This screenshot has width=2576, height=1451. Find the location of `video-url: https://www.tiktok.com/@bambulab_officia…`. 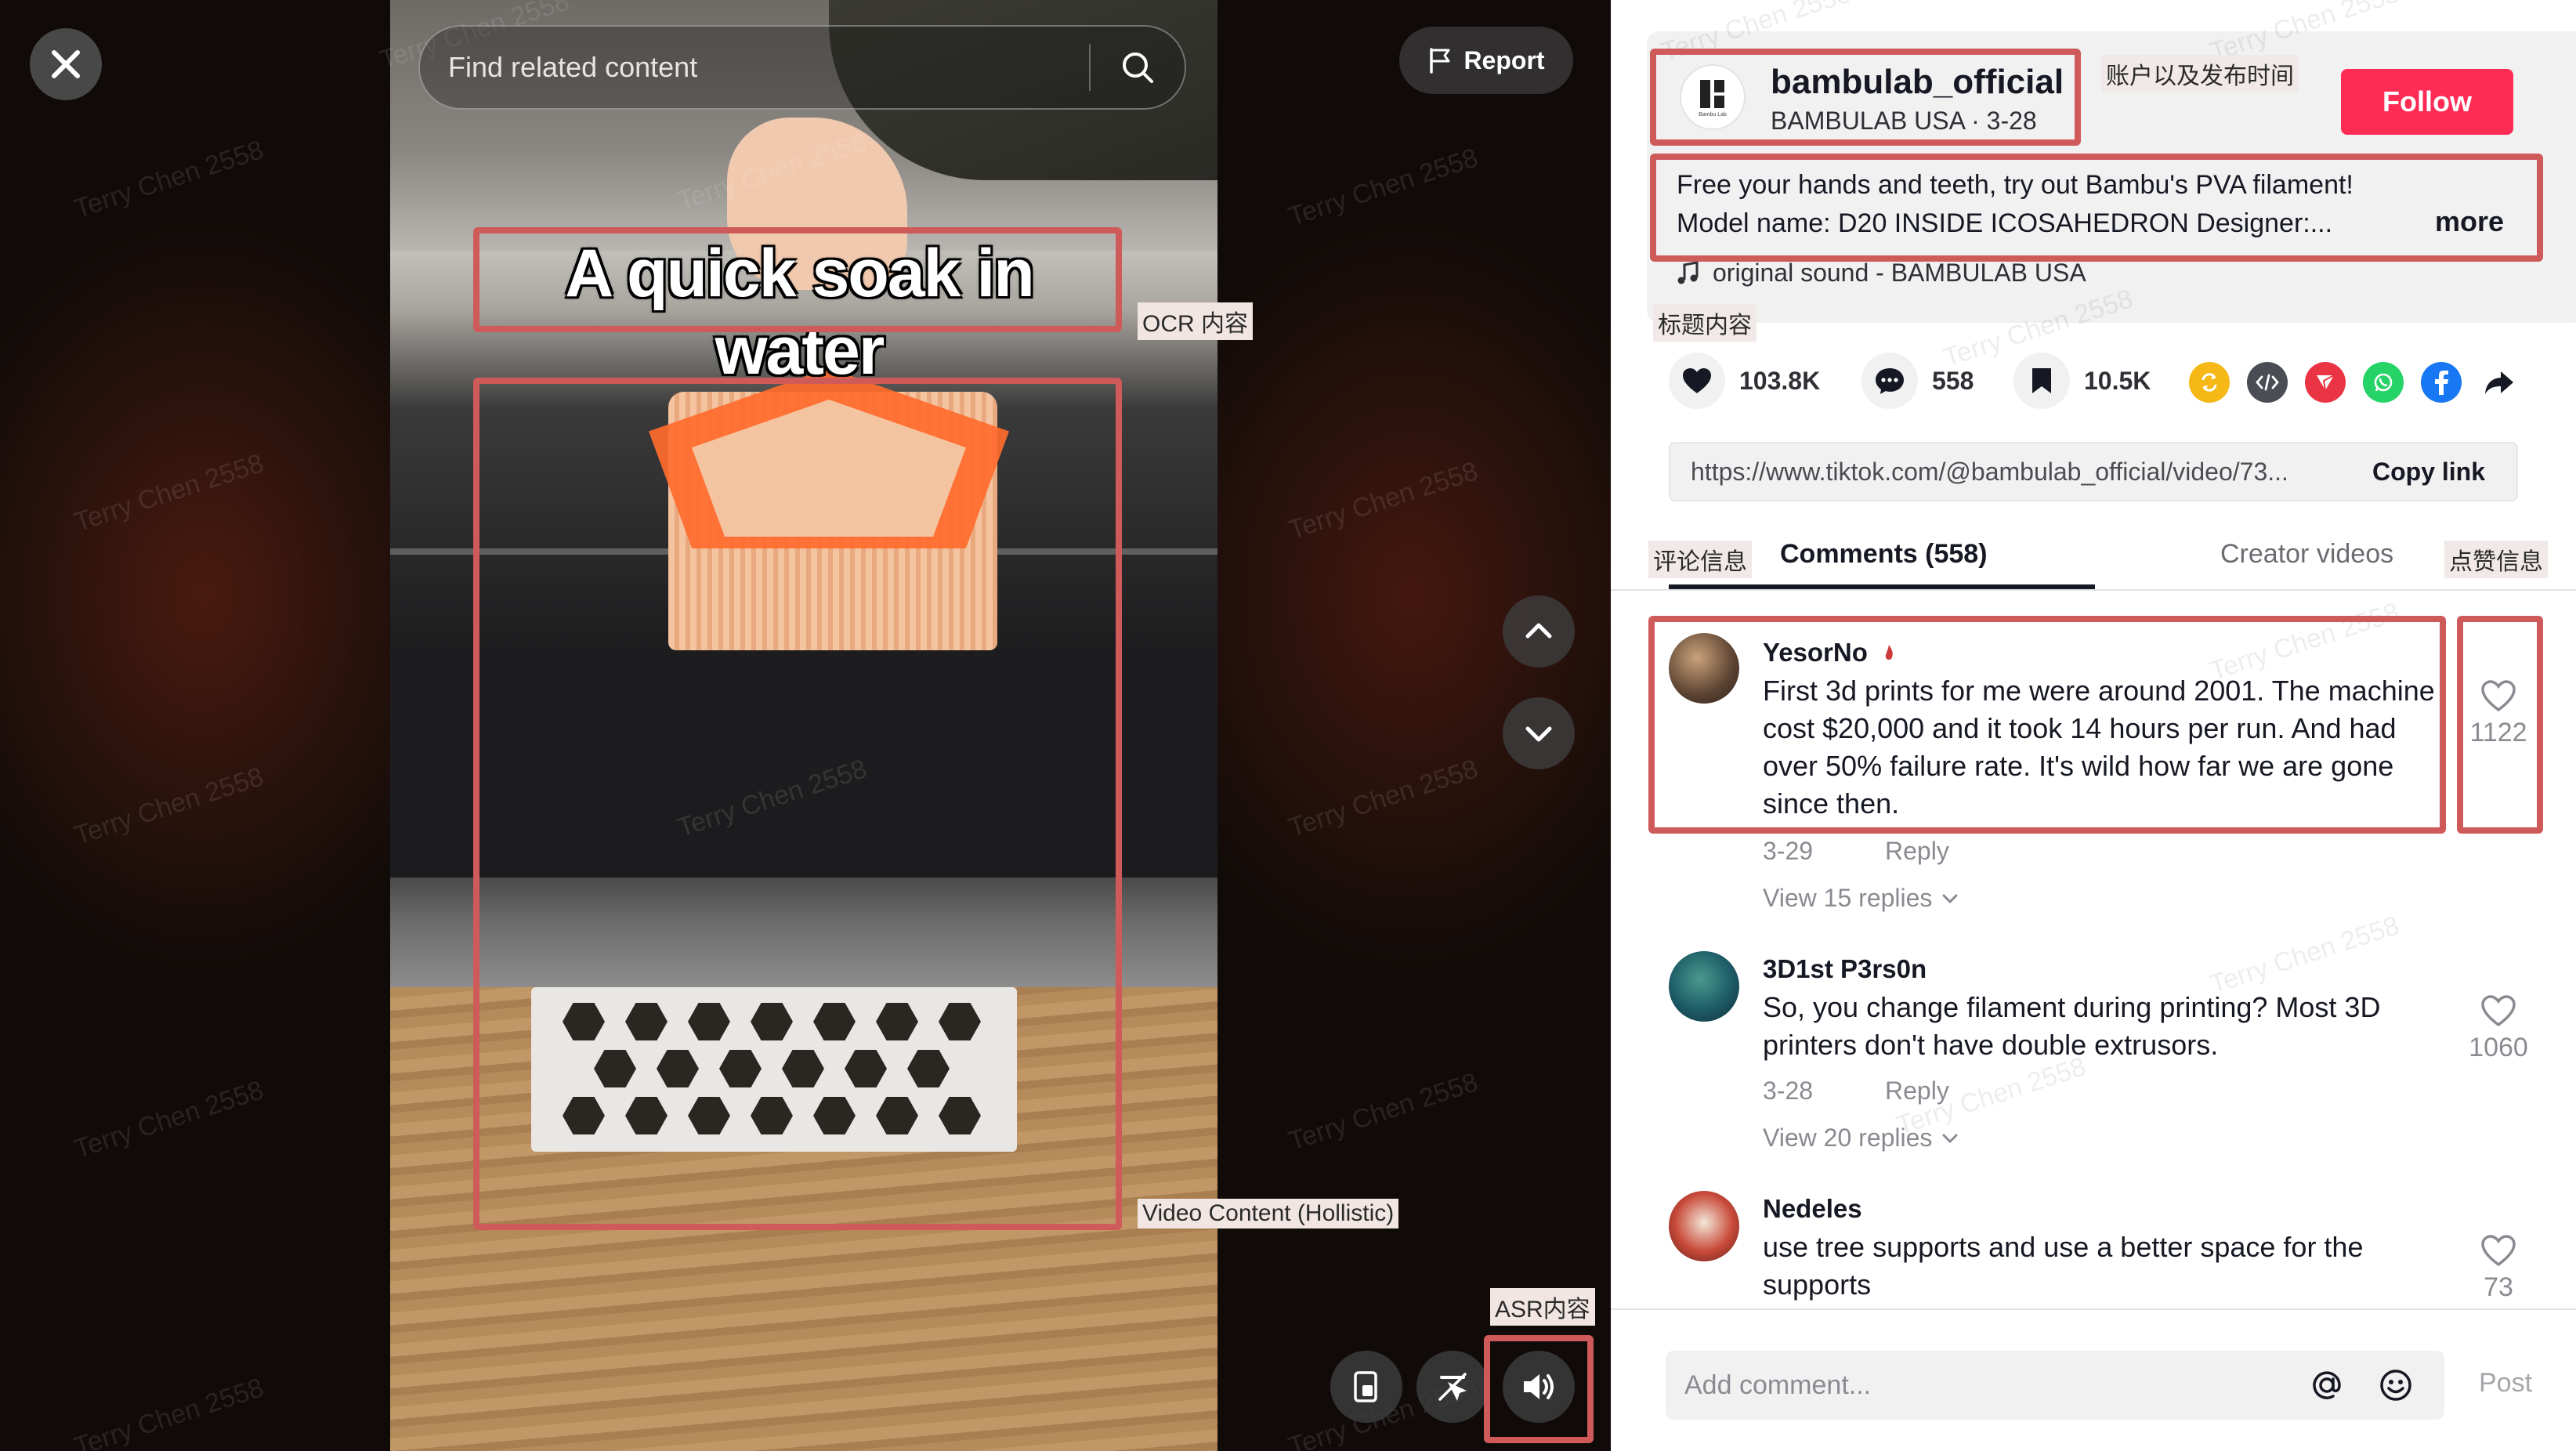

video-url: https://www.tiktok.com/@bambulab_officia… is located at coordinates (2010, 473).